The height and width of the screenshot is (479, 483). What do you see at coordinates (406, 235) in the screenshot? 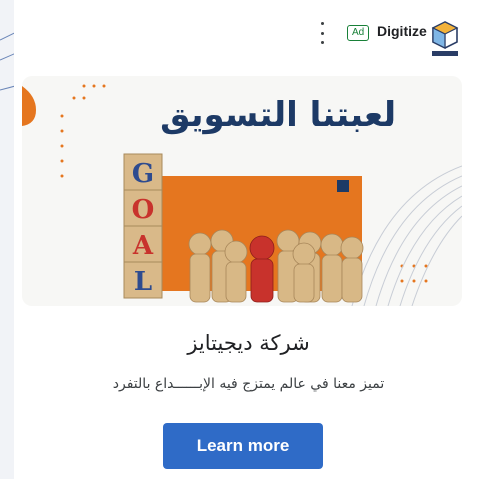
I see `arc-lines` at bounding box center [406, 235].